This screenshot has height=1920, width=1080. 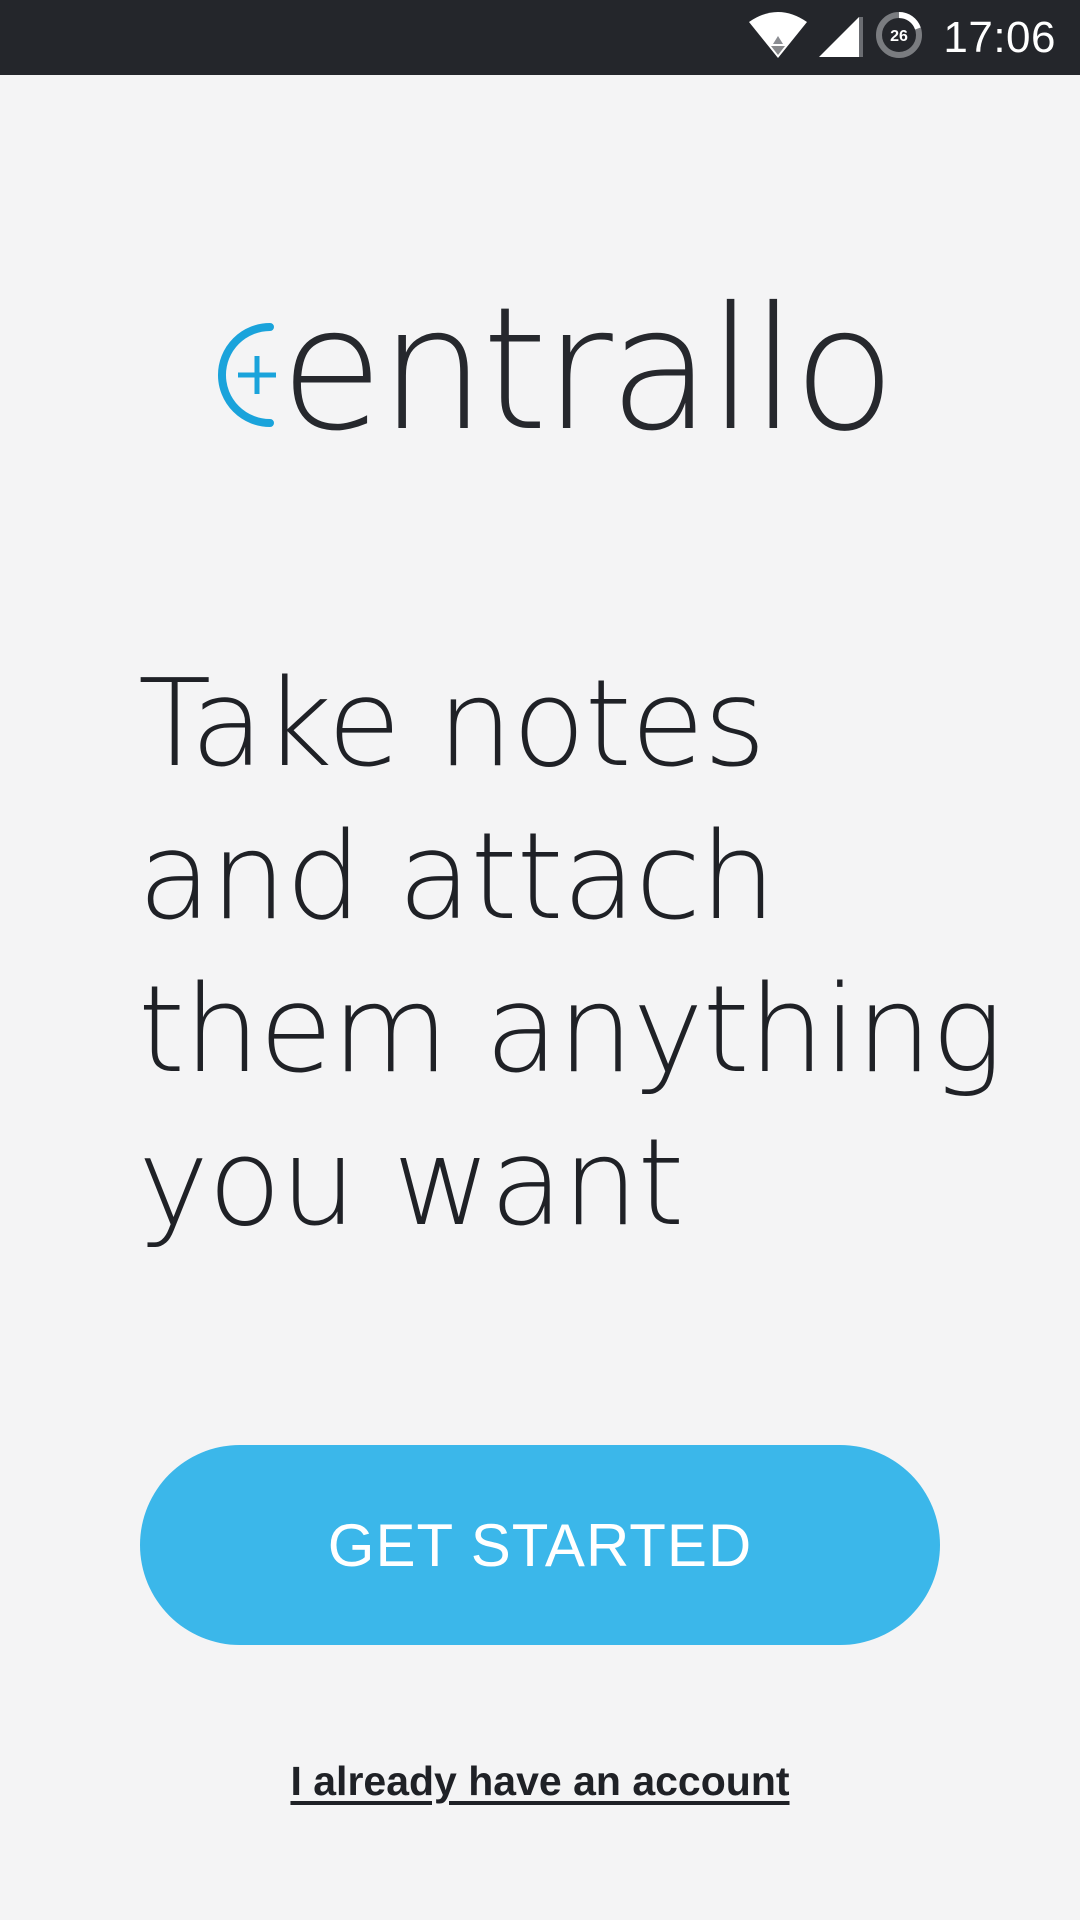 What do you see at coordinates (457, 877) in the screenshot?
I see `tagline-line: and attach` at bounding box center [457, 877].